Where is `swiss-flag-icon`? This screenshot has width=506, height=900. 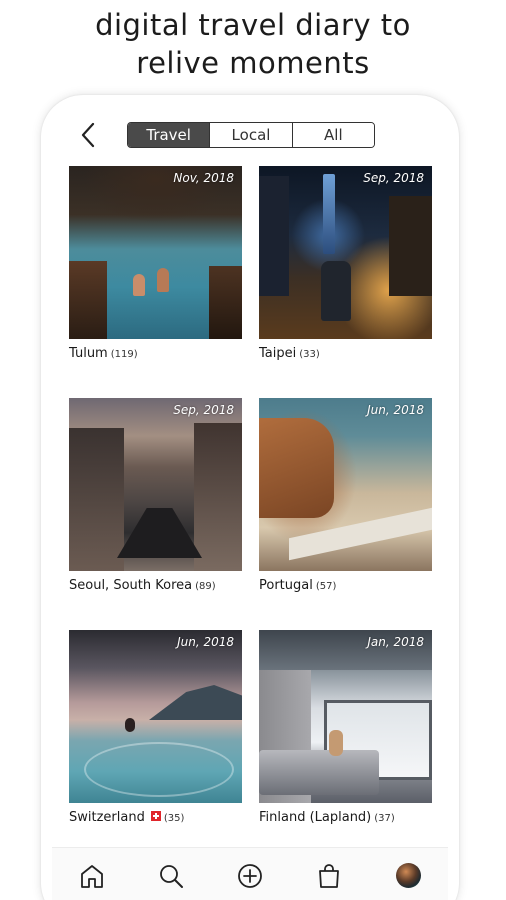
swiss-flag-icon is located at coordinates (155, 816).